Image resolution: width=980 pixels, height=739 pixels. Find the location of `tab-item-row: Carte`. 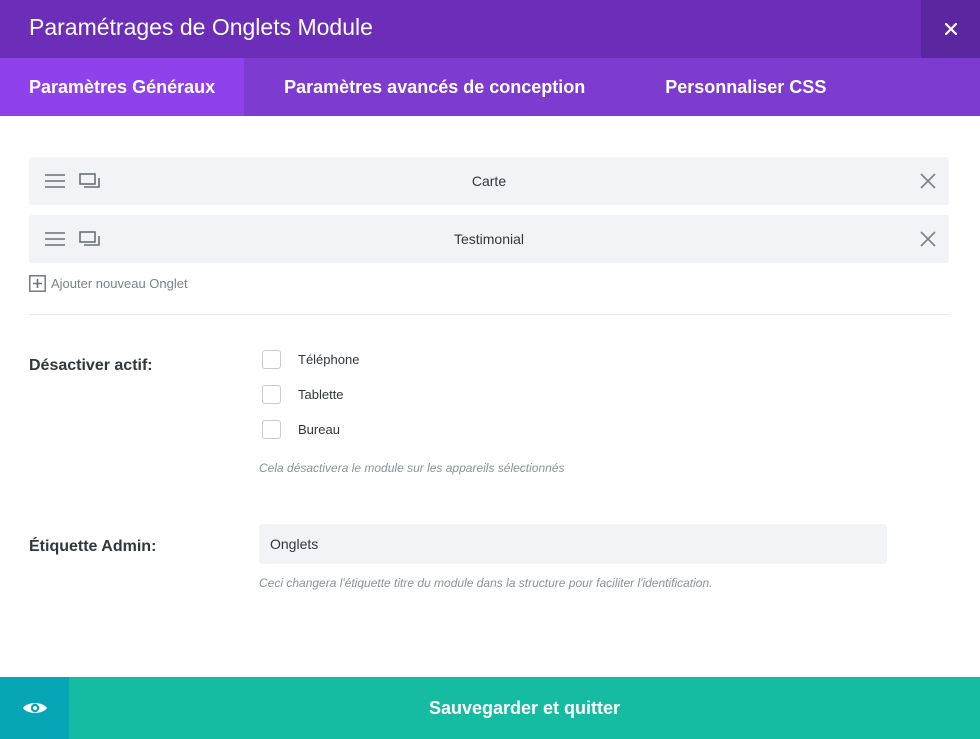

tab-item-row: Carte is located at coordinates (489, 181).